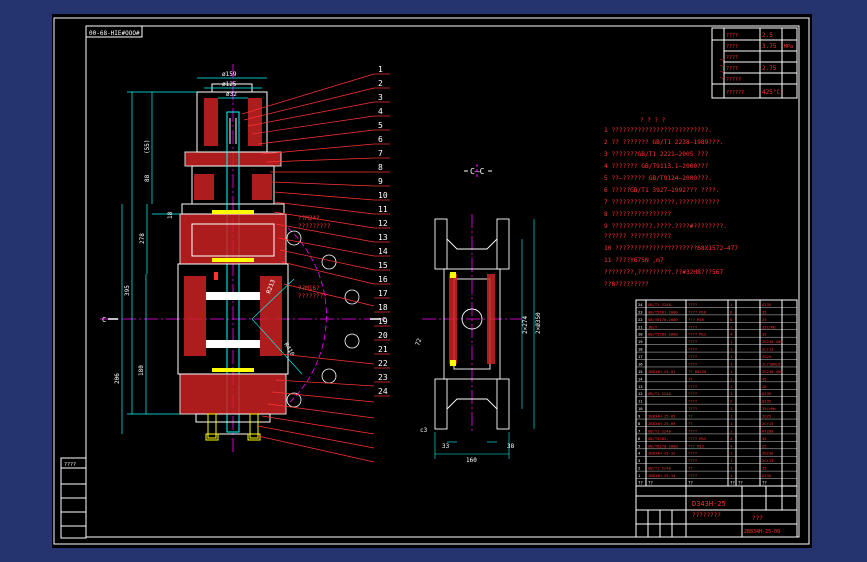 The image size is (867, 562). What do you see at coordinates (697, 371) in the screenshot?
I see `parts-cell: ?? DN250` at bounding box center [697, 371].